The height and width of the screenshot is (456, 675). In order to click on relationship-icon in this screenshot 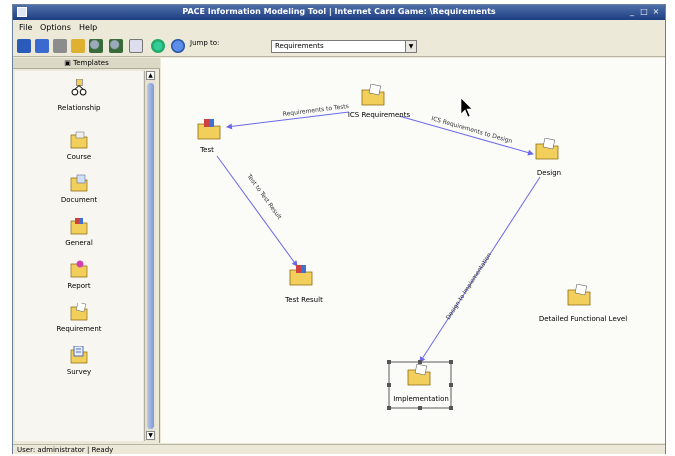, I will do `click(79, 87)`.